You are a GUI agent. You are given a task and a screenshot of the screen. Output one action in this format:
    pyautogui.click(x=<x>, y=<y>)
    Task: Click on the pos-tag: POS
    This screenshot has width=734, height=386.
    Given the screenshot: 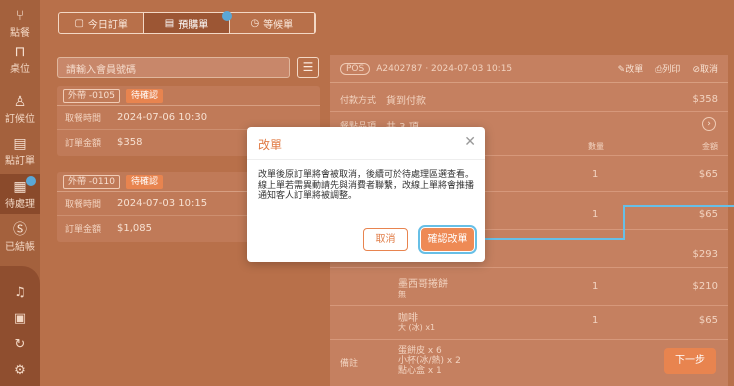 What is the action you would take?
    pyautogui.click(x=355, y=68)
    